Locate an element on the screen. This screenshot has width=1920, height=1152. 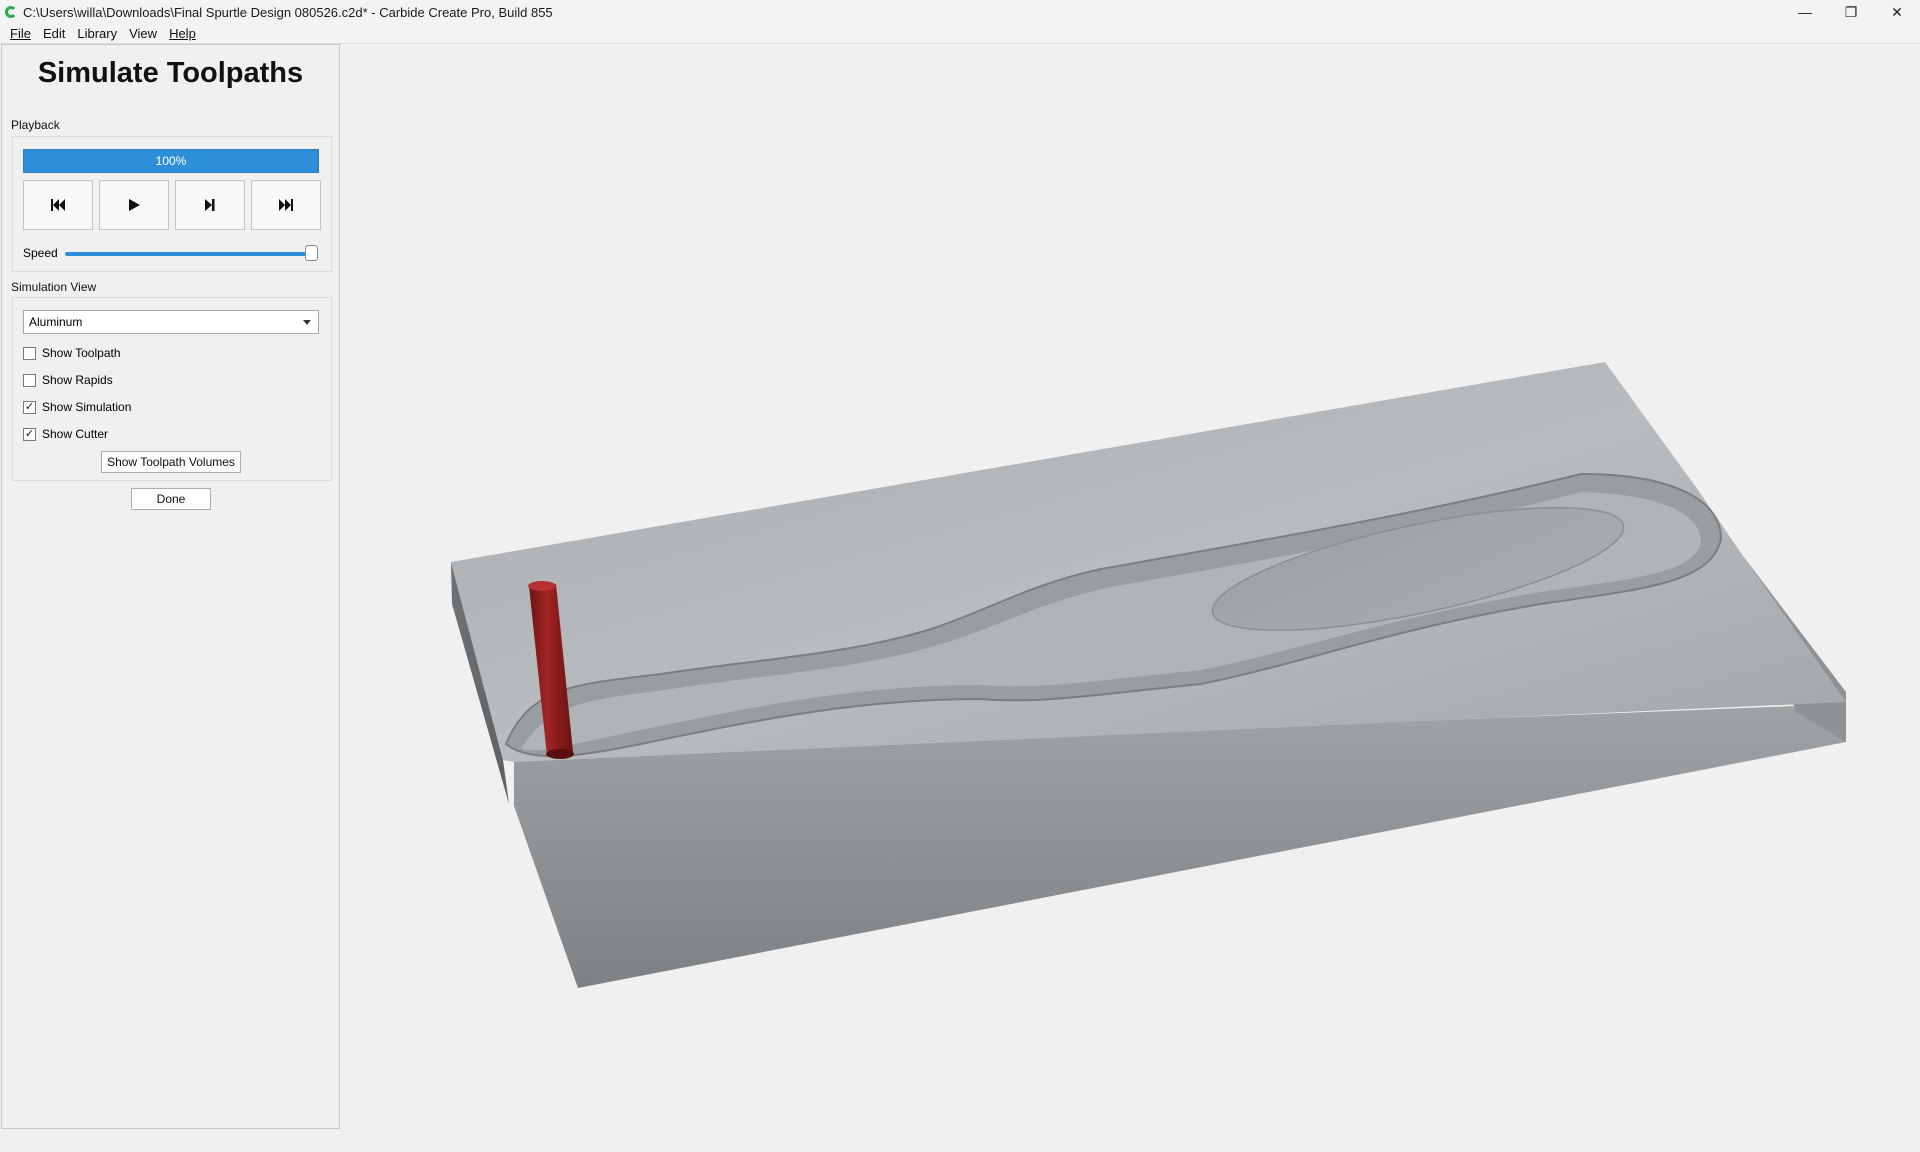
menu-view: View is located at coordinates (143, 33).